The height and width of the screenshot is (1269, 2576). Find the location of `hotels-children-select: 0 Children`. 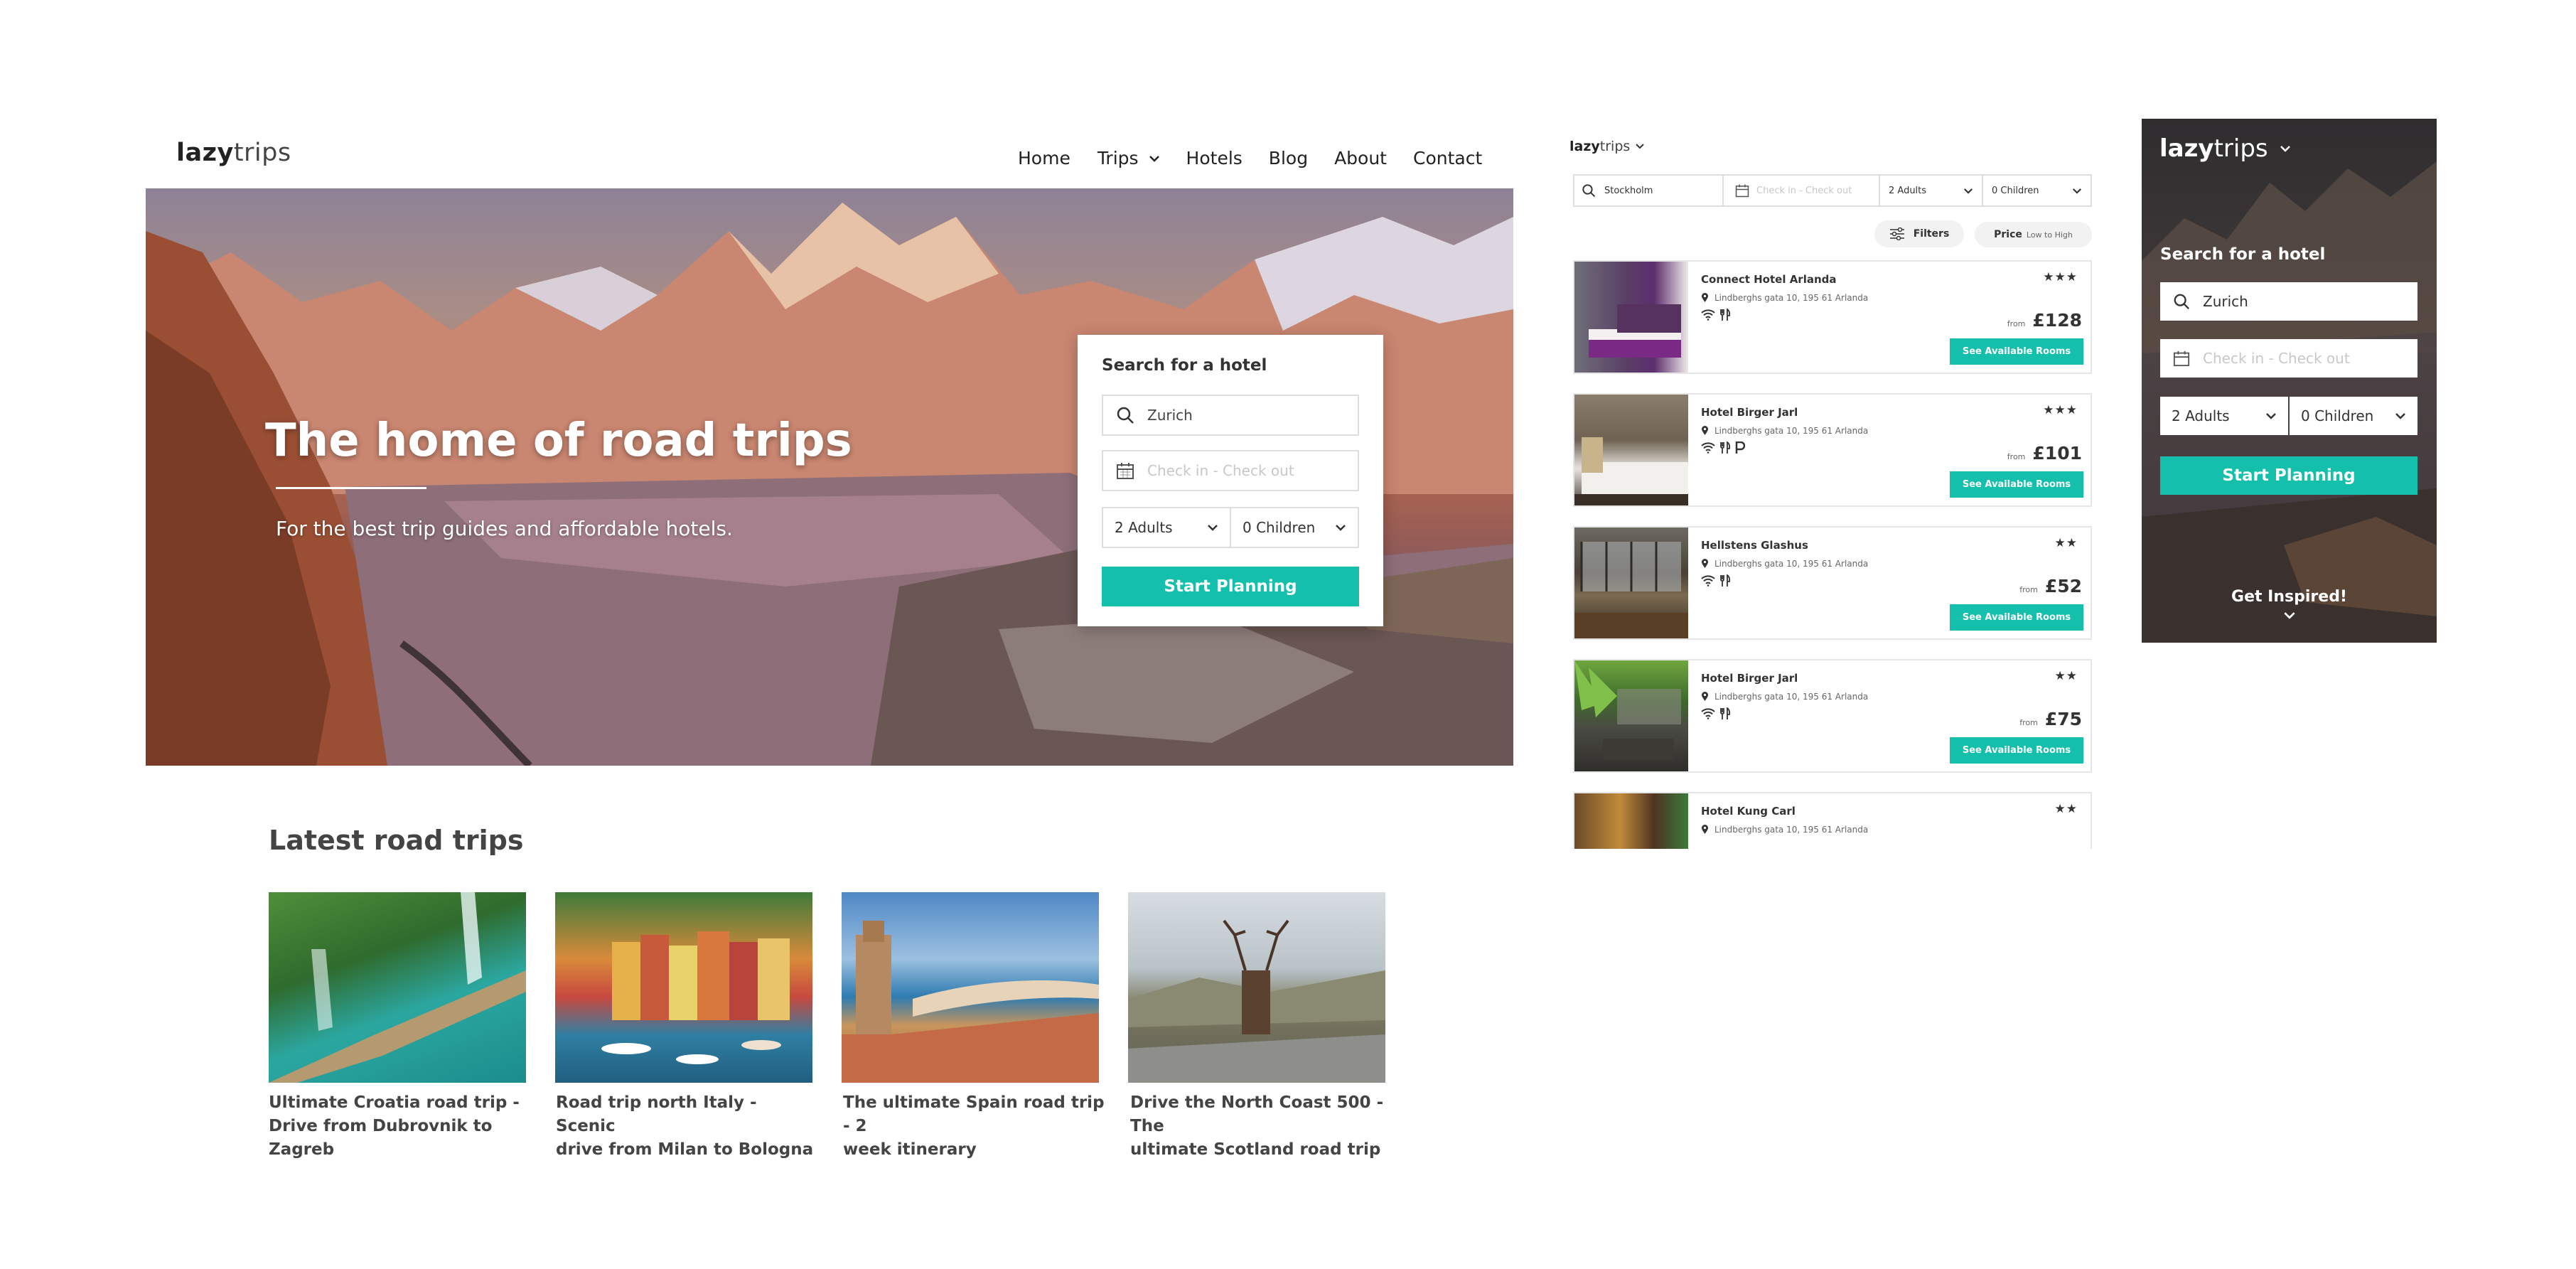

hotels-children-select: 0 Children is located at coordinates (2037, 190).